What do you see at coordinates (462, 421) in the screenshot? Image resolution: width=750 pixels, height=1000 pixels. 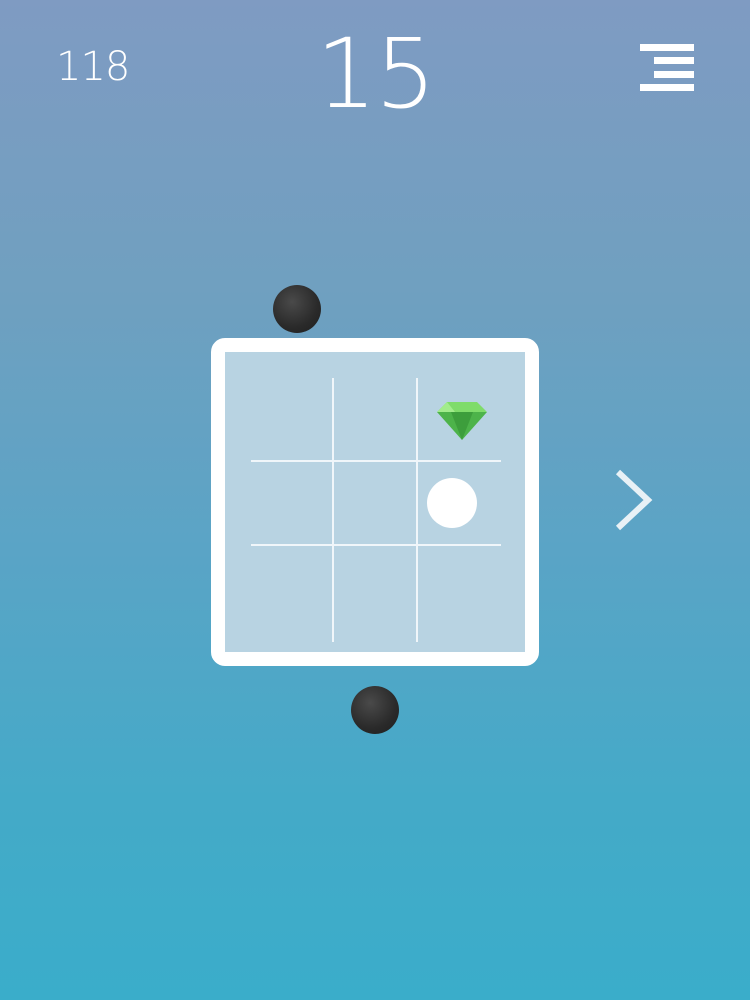 I see `diamond-gem-icon` at bounding box center [462, 421].